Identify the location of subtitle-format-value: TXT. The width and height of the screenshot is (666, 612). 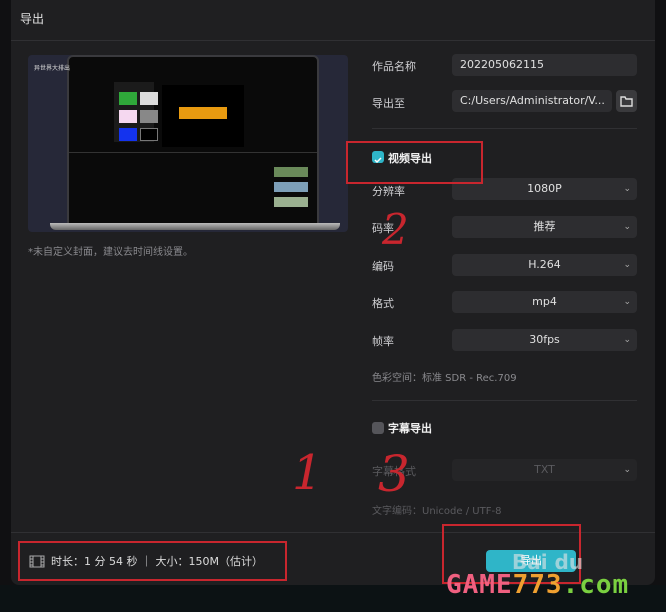
(544, 469).